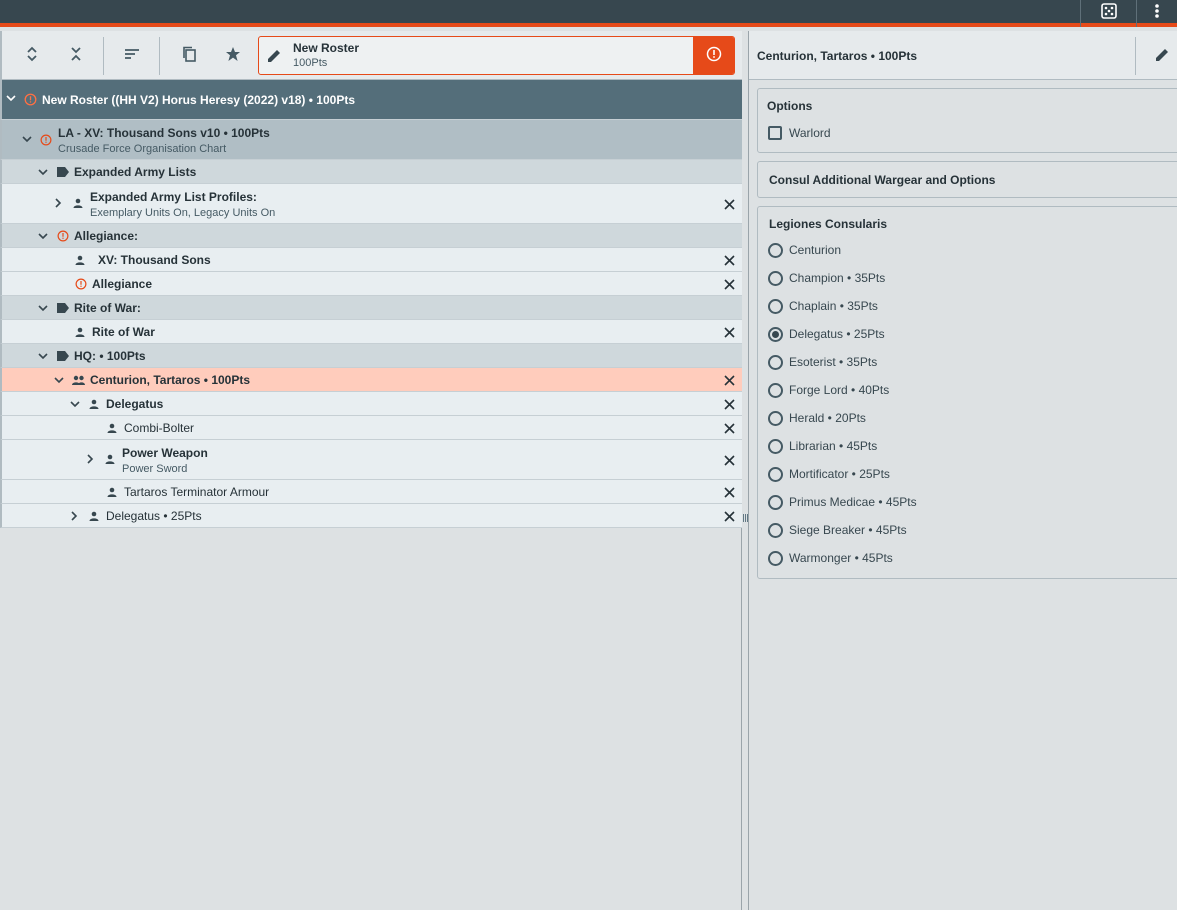 This screenshot has height=910, width=1177. What do you see at coordinates (1162, 57) in the screenshot?
I see `edit-pencil-icon` at bounding box center [1162, 57].